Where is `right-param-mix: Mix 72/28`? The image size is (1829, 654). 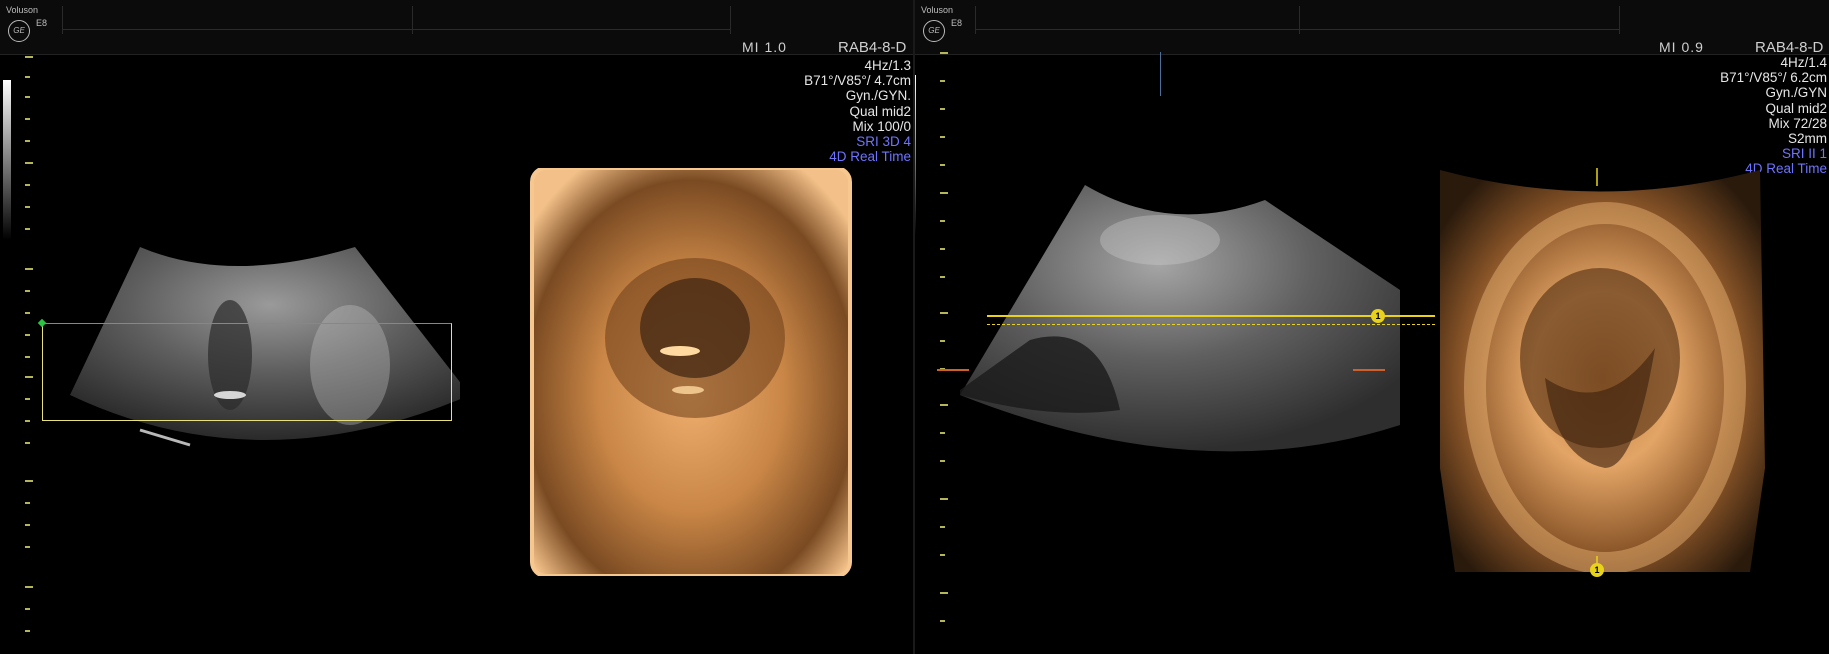
right-param-mix: Mix 72/28 is located at coordinates (1797, 123).